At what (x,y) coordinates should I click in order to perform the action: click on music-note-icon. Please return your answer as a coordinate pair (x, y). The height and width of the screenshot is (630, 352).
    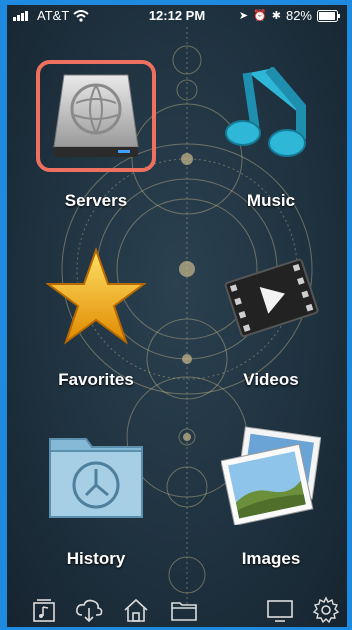
    Looking at the image, I should click on (265, 112).